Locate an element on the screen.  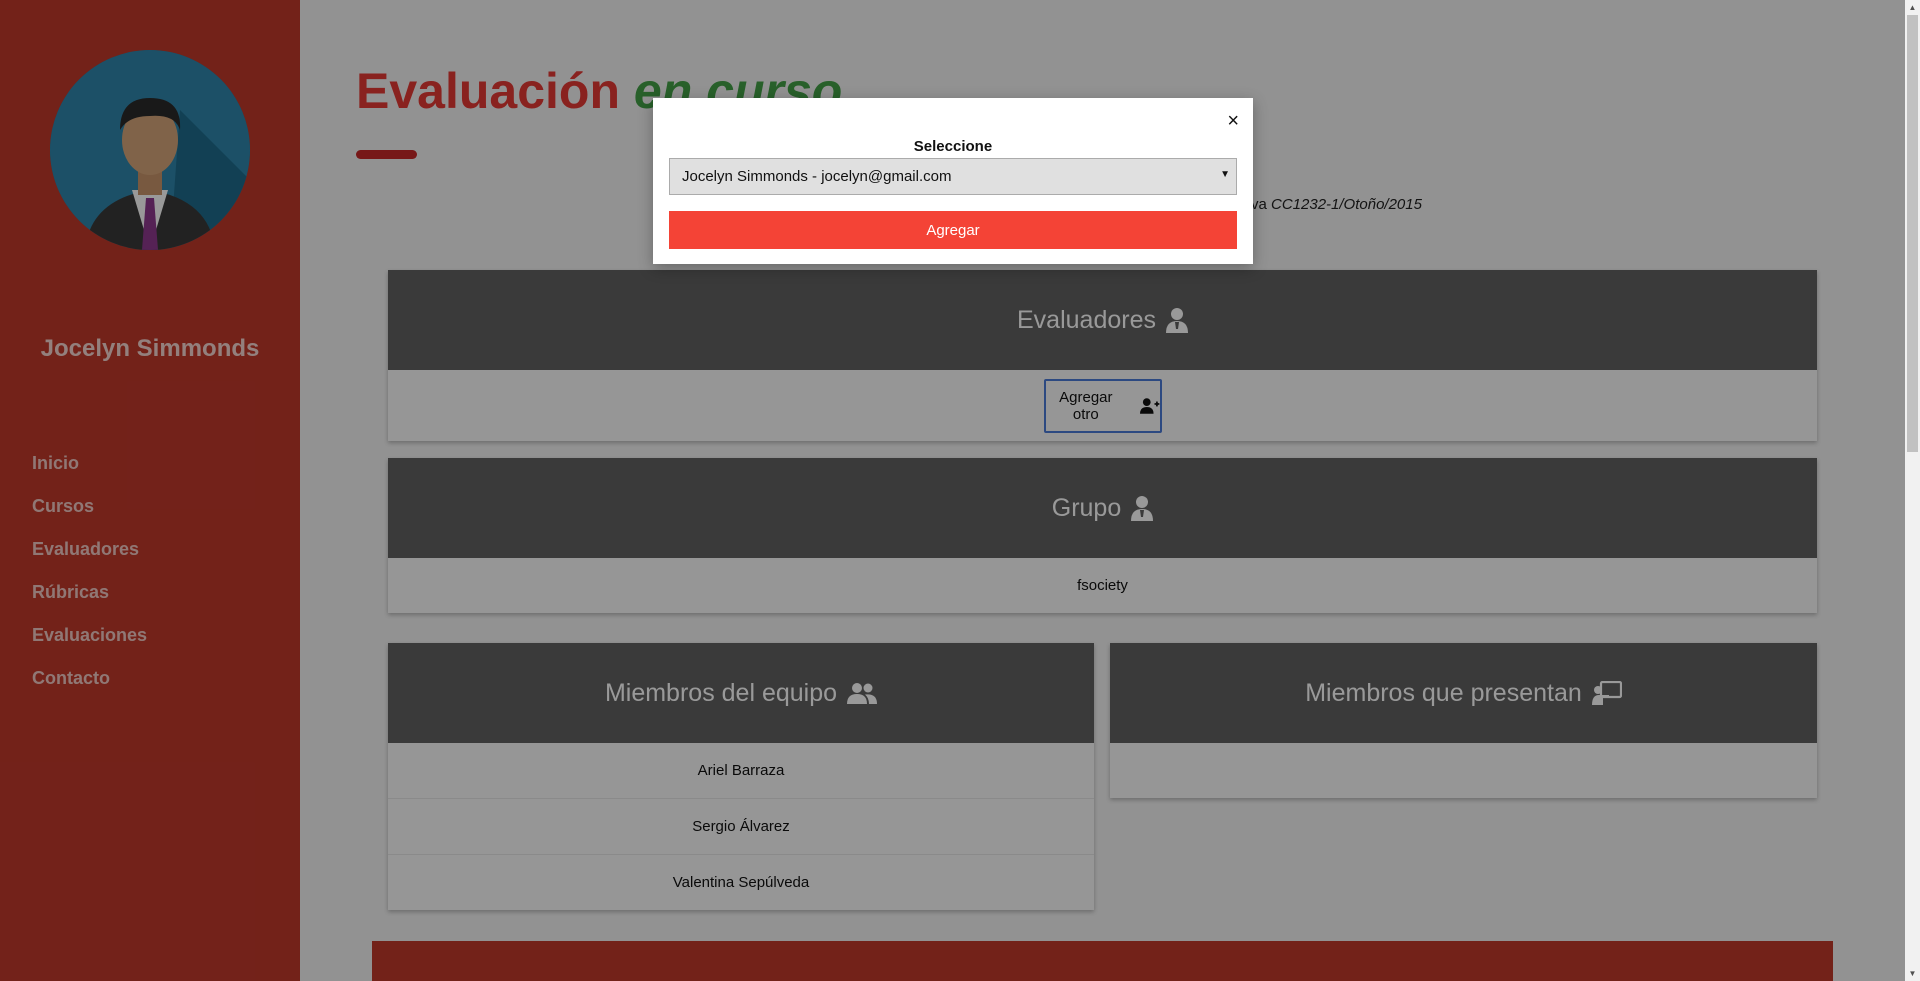
scroll-thumb is located at coordinates (1912, 233).